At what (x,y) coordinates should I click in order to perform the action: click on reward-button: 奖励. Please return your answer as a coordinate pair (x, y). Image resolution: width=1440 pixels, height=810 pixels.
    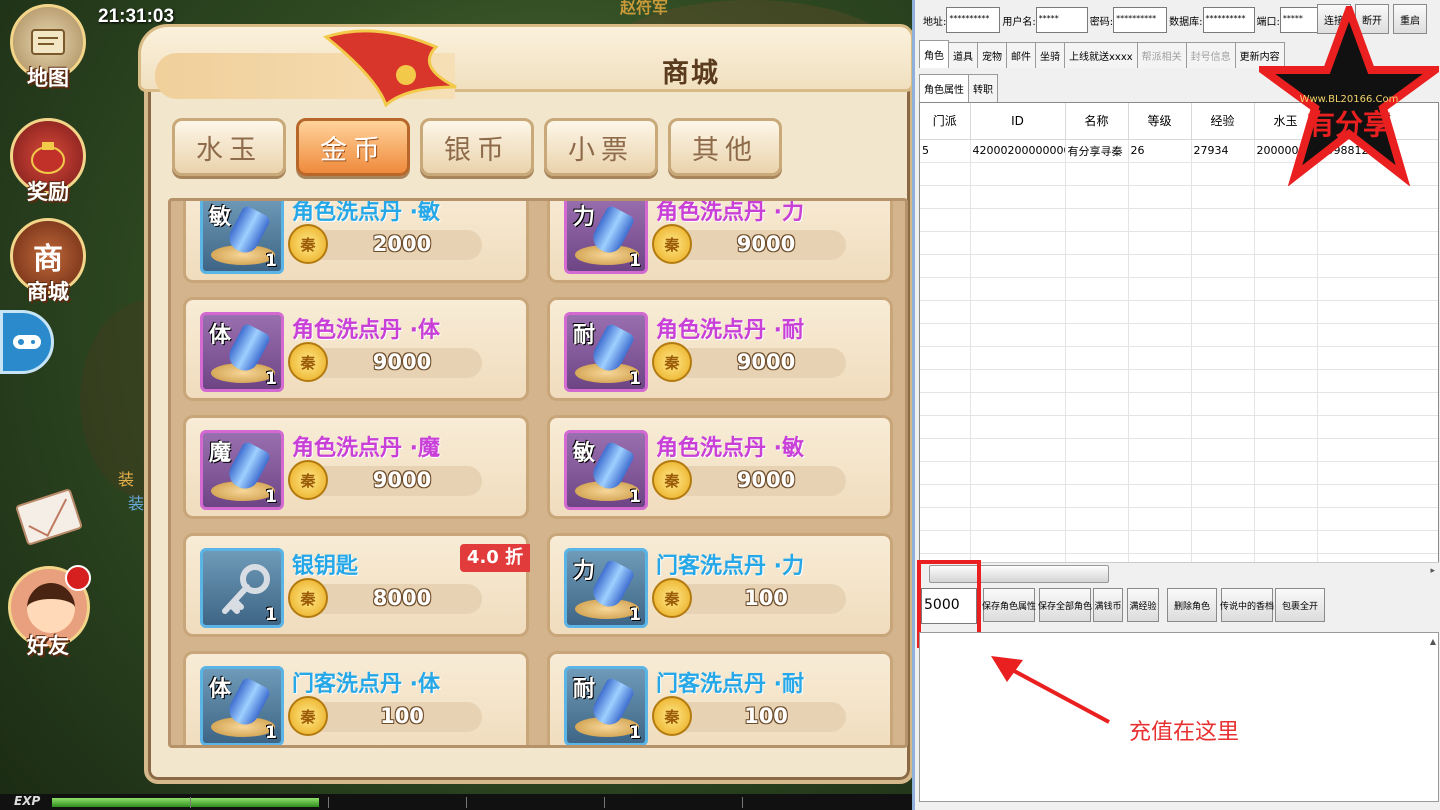
    Looking at the image, I should click on (48, 162).